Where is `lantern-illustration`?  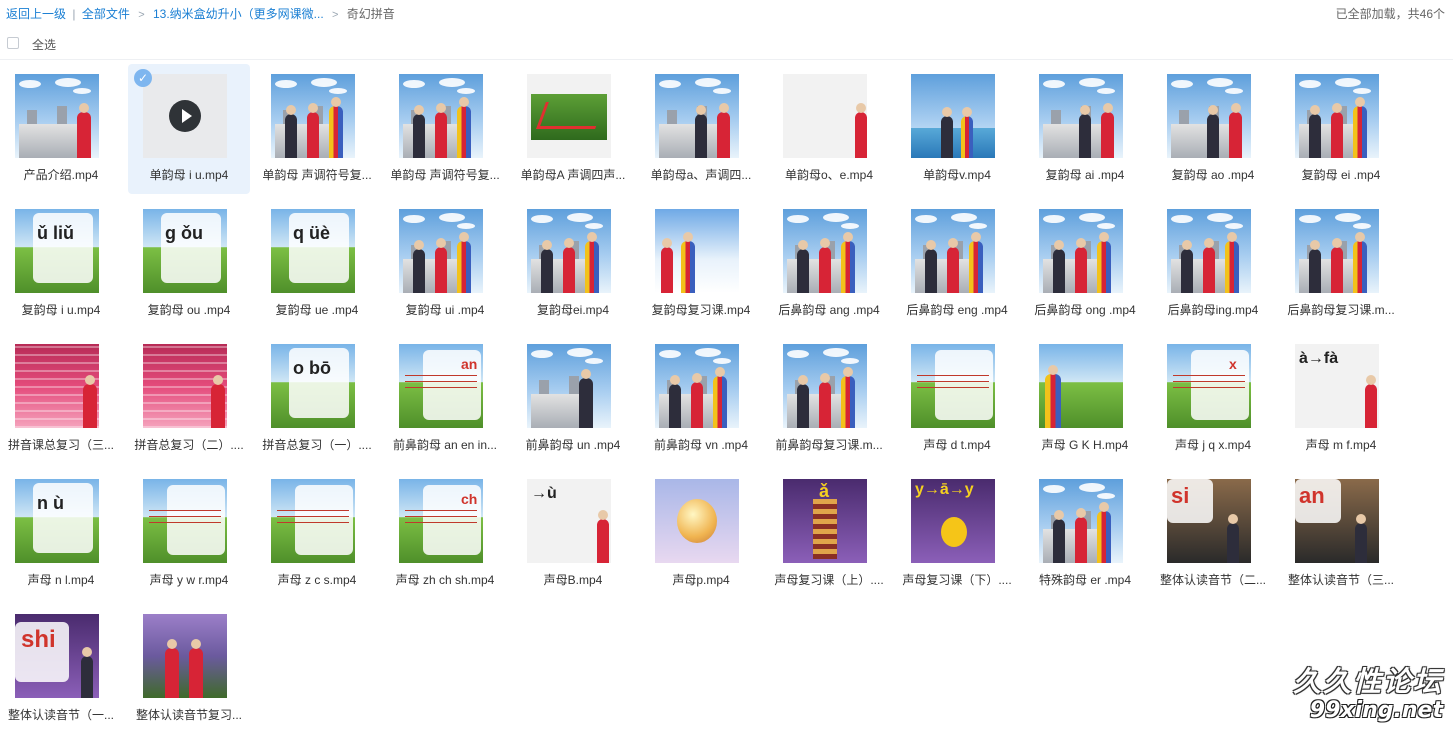
lantern-illustration is located at coordinates (697, 521).